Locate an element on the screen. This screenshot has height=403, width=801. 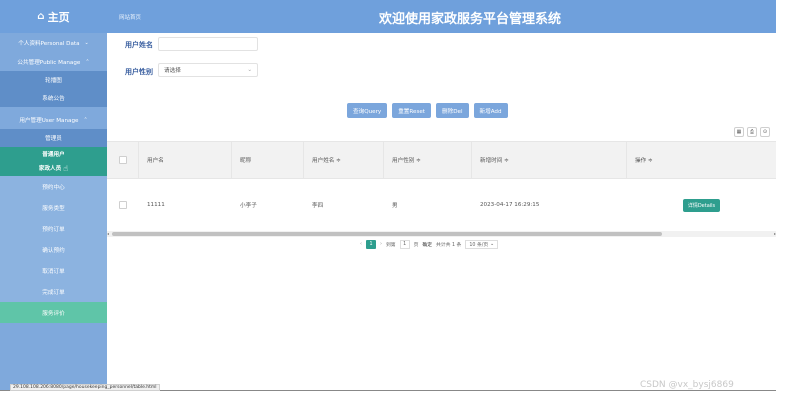
cell-nickname: 小李子 is located at coordinates (248, 206).